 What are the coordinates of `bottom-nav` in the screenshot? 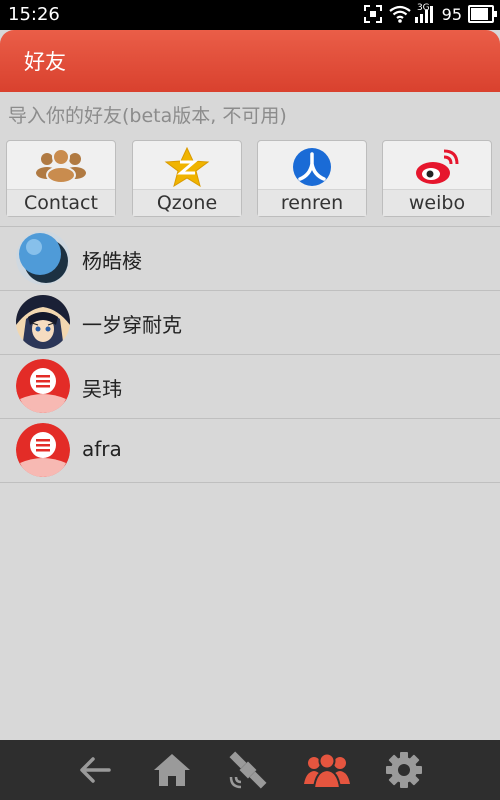 It's located at (250, 770).